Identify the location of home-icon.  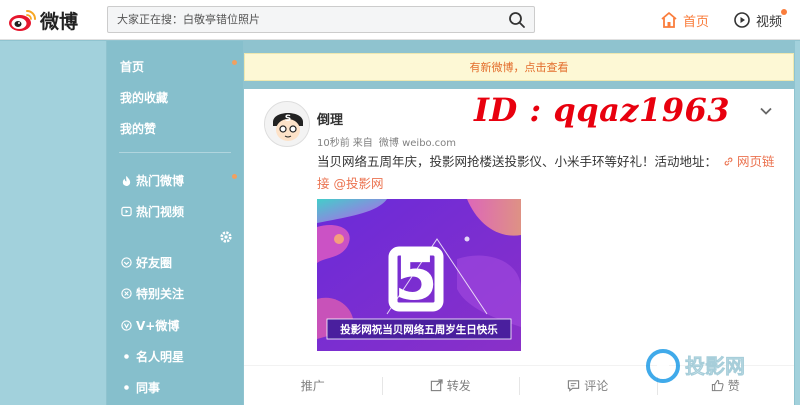
(669, 20).